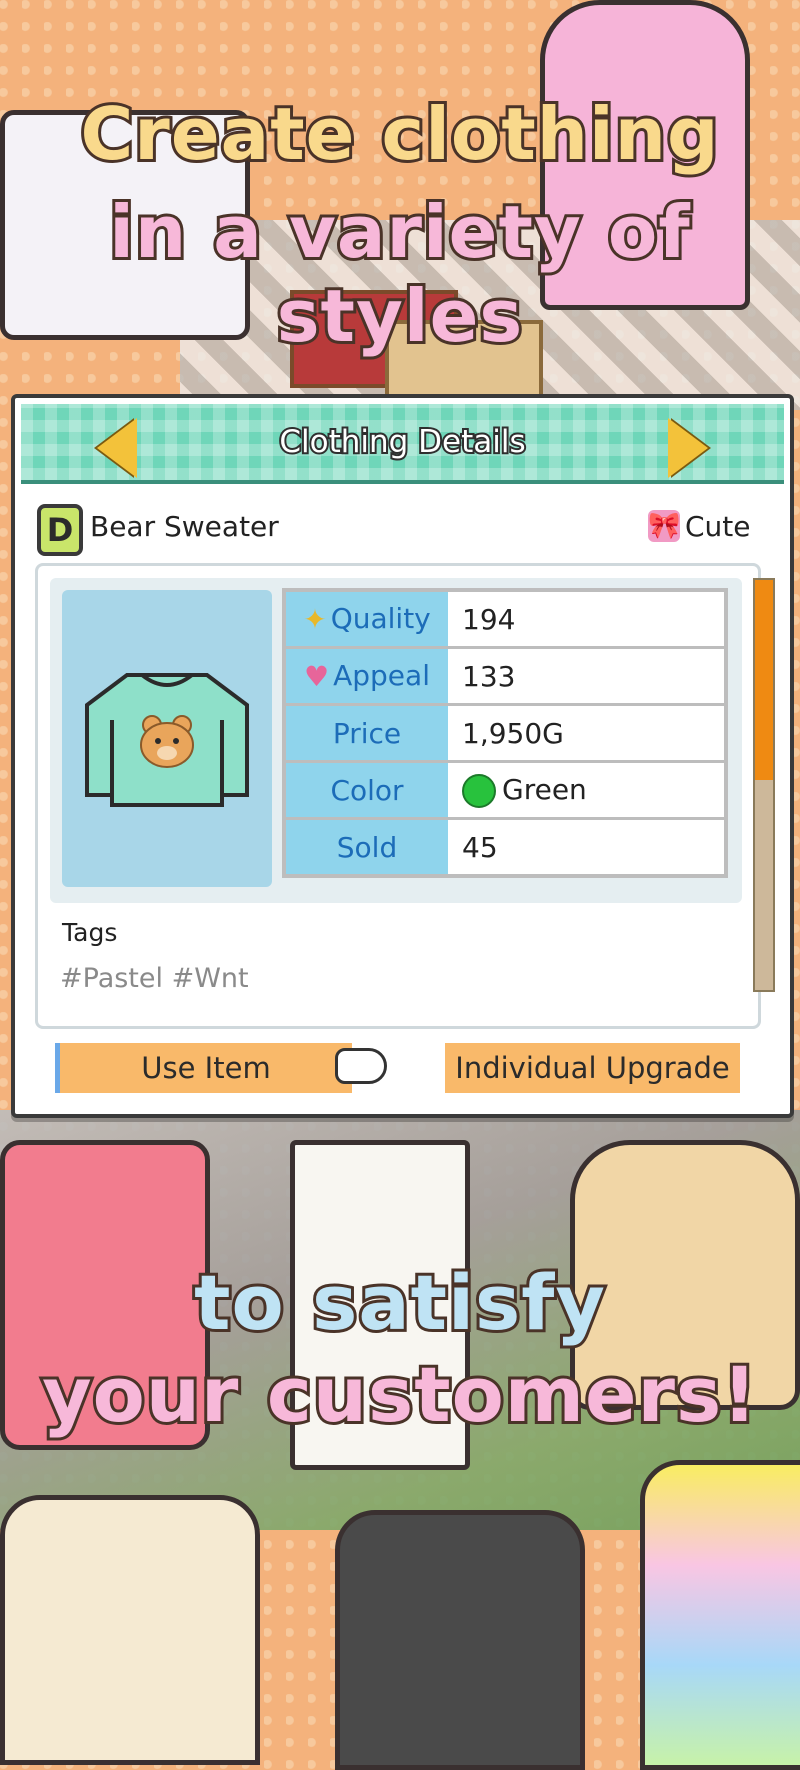  What do you see at coordinates (764, 785) in the screenshot?
I see `details-scrollbar` at bounding box center [764, 785].